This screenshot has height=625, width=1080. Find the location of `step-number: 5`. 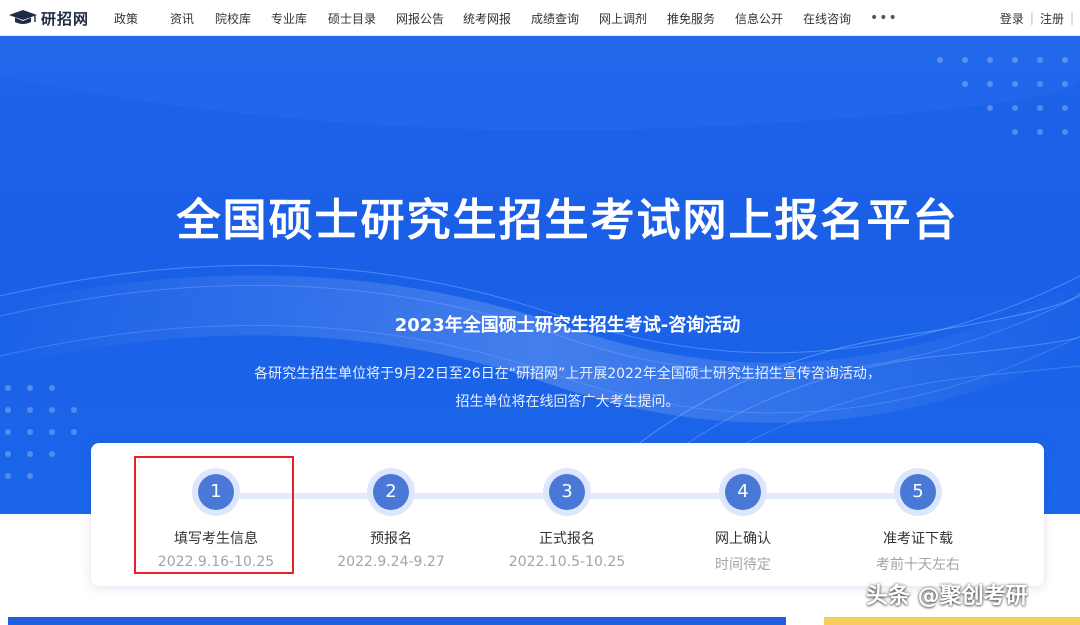

step-number: 5 is located at coordinates (918, 492).